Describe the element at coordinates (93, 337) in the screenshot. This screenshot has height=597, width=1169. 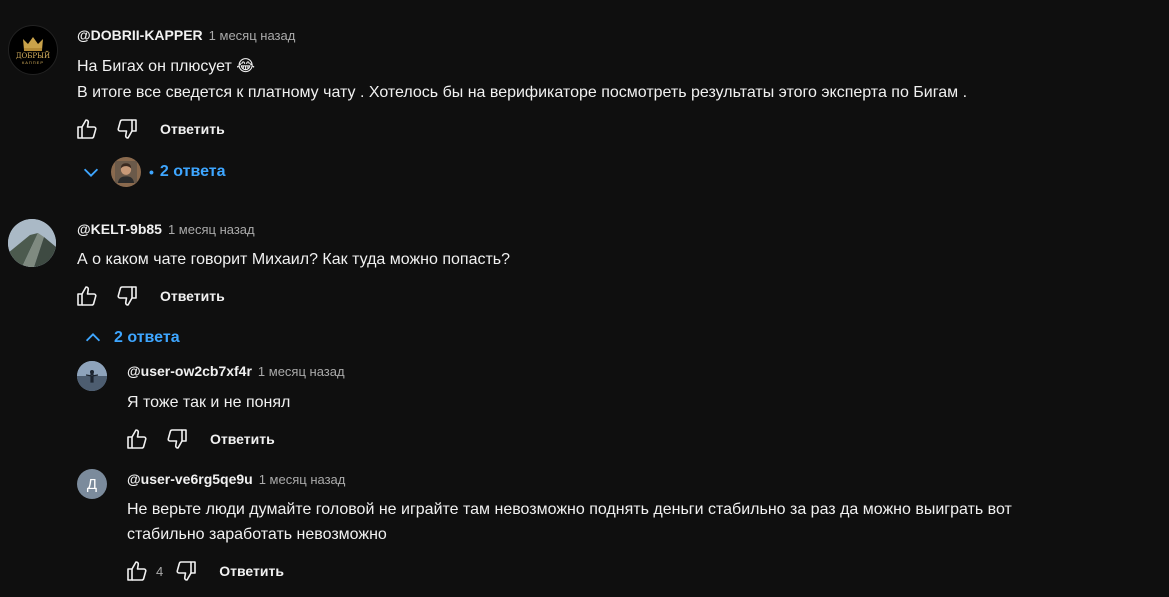
I see `chevron-up-icon` at that location.